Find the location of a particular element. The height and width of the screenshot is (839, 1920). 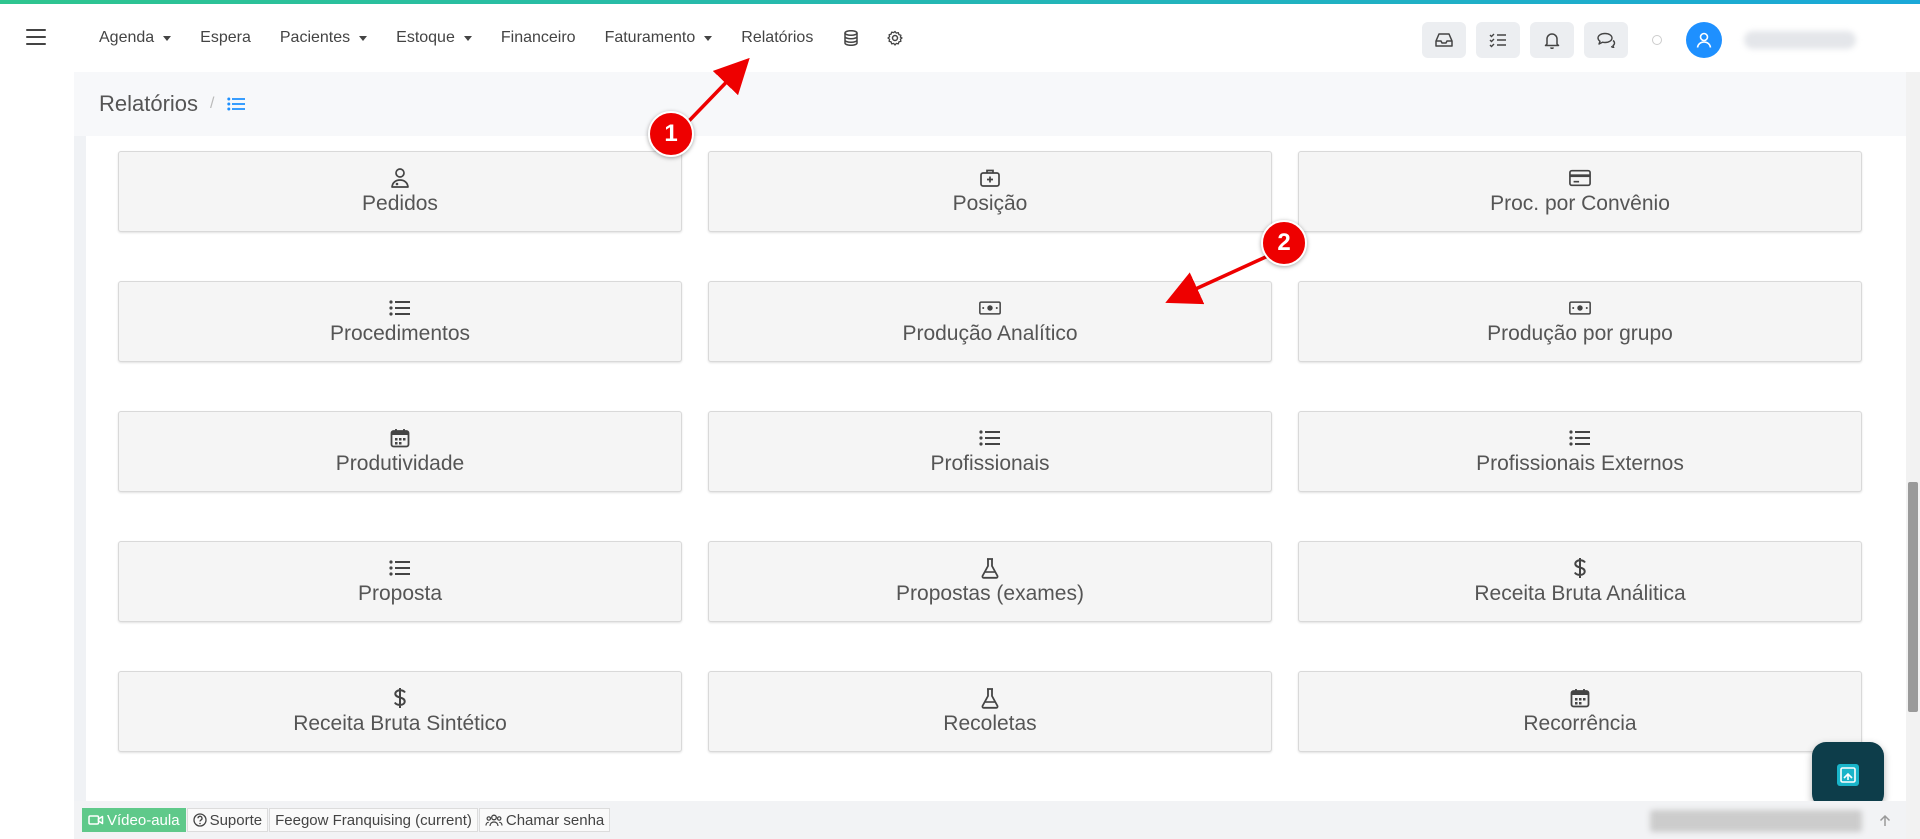

report-posicao-button: Posição is located at coordinates (990, 191).